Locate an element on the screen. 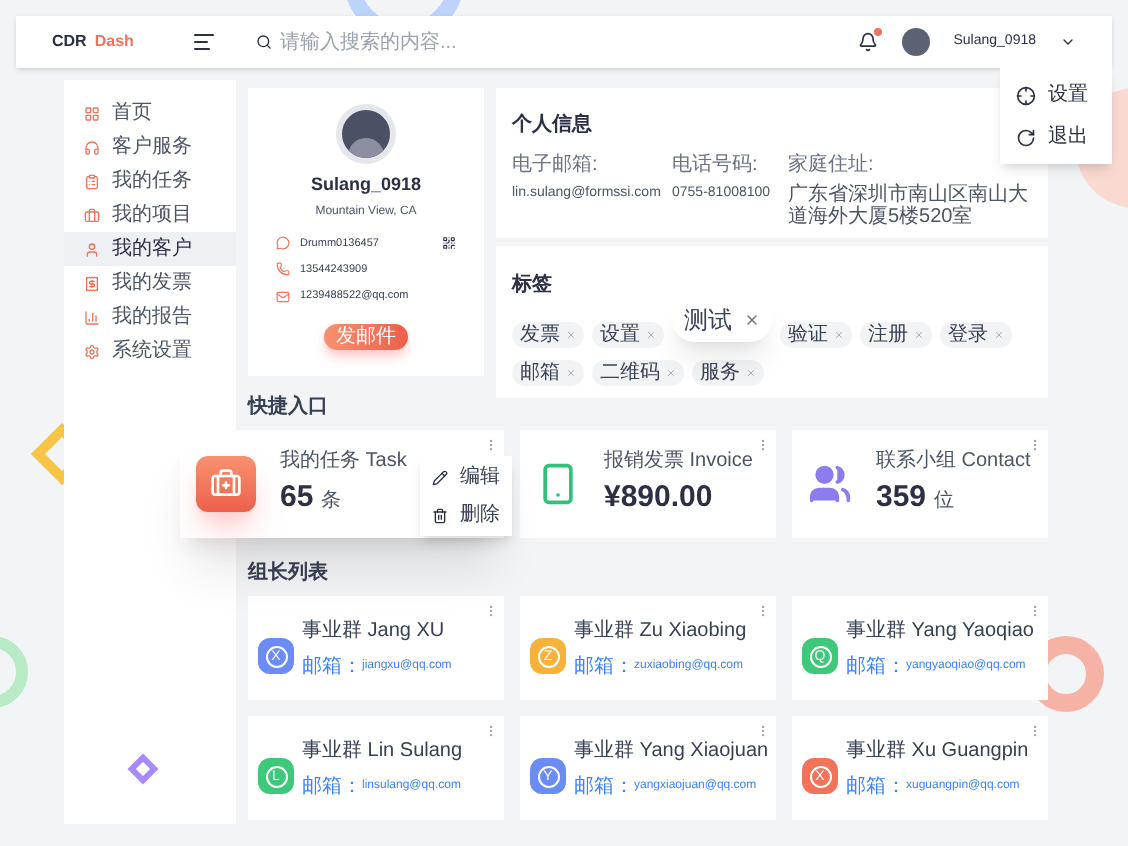 Image resolution: width=1128 pixels, height=846 pixels. sidebar-item: 我的发票 is located at coordinates (150, 283).